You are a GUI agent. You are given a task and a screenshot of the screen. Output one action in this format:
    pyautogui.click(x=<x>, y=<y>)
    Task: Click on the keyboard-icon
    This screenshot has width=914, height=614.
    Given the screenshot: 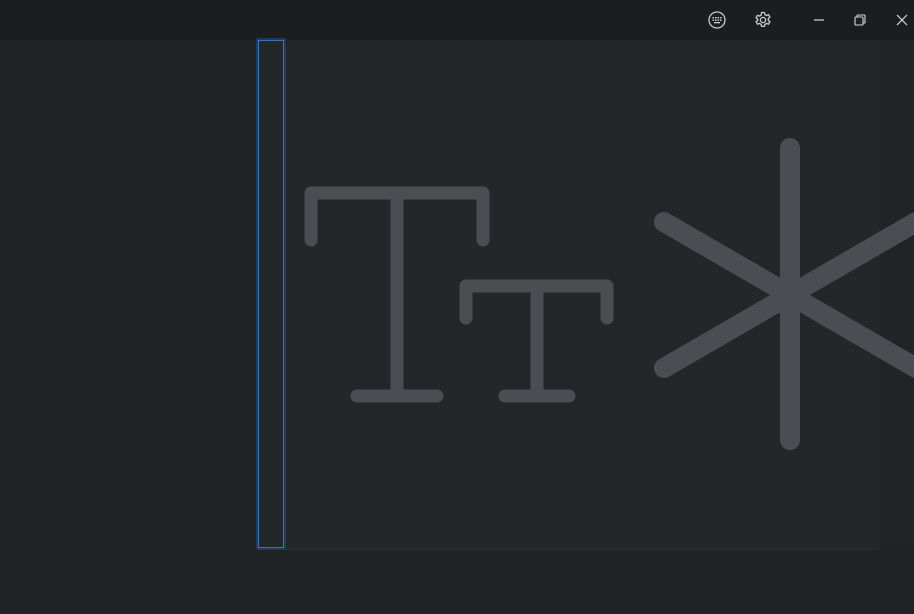 What is the action you would take?
    pyautogui.click(x=717, y=20)
    